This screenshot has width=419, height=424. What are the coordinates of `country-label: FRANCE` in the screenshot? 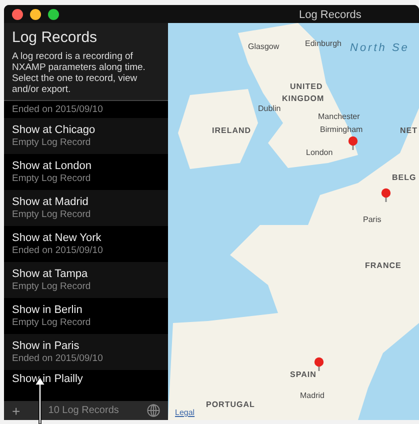 It's located at (383, 266).